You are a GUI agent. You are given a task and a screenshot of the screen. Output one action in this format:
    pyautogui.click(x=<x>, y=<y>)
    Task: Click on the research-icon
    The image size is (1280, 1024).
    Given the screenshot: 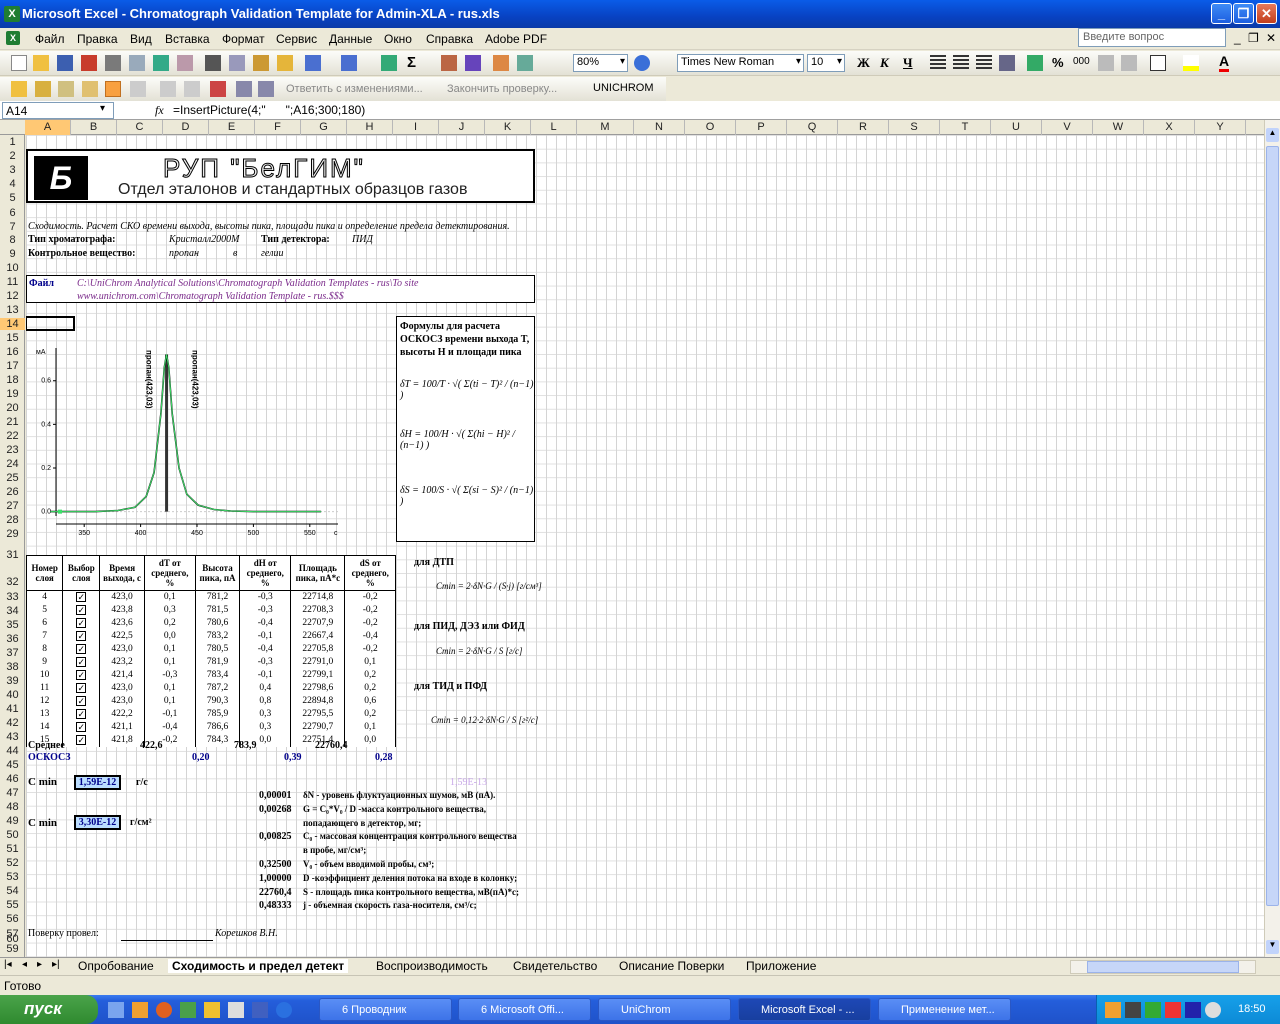 What is the action you would take?
    pyautogui.click(x=185, y=63)
    